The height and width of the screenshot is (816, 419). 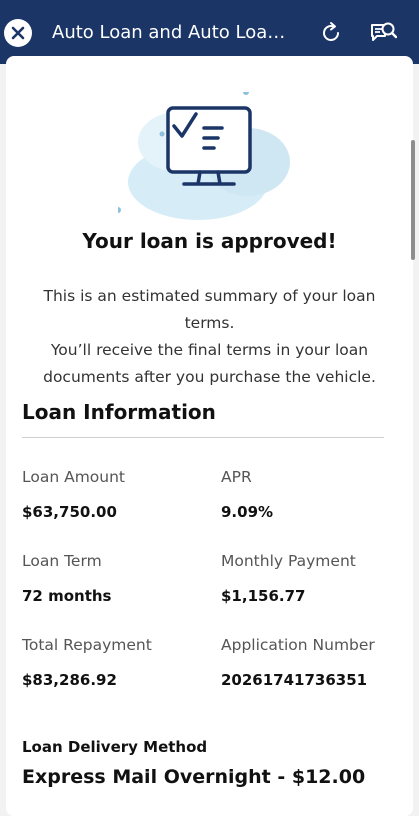 I want to click on chat-search-icon, so click(x=384, y=31).